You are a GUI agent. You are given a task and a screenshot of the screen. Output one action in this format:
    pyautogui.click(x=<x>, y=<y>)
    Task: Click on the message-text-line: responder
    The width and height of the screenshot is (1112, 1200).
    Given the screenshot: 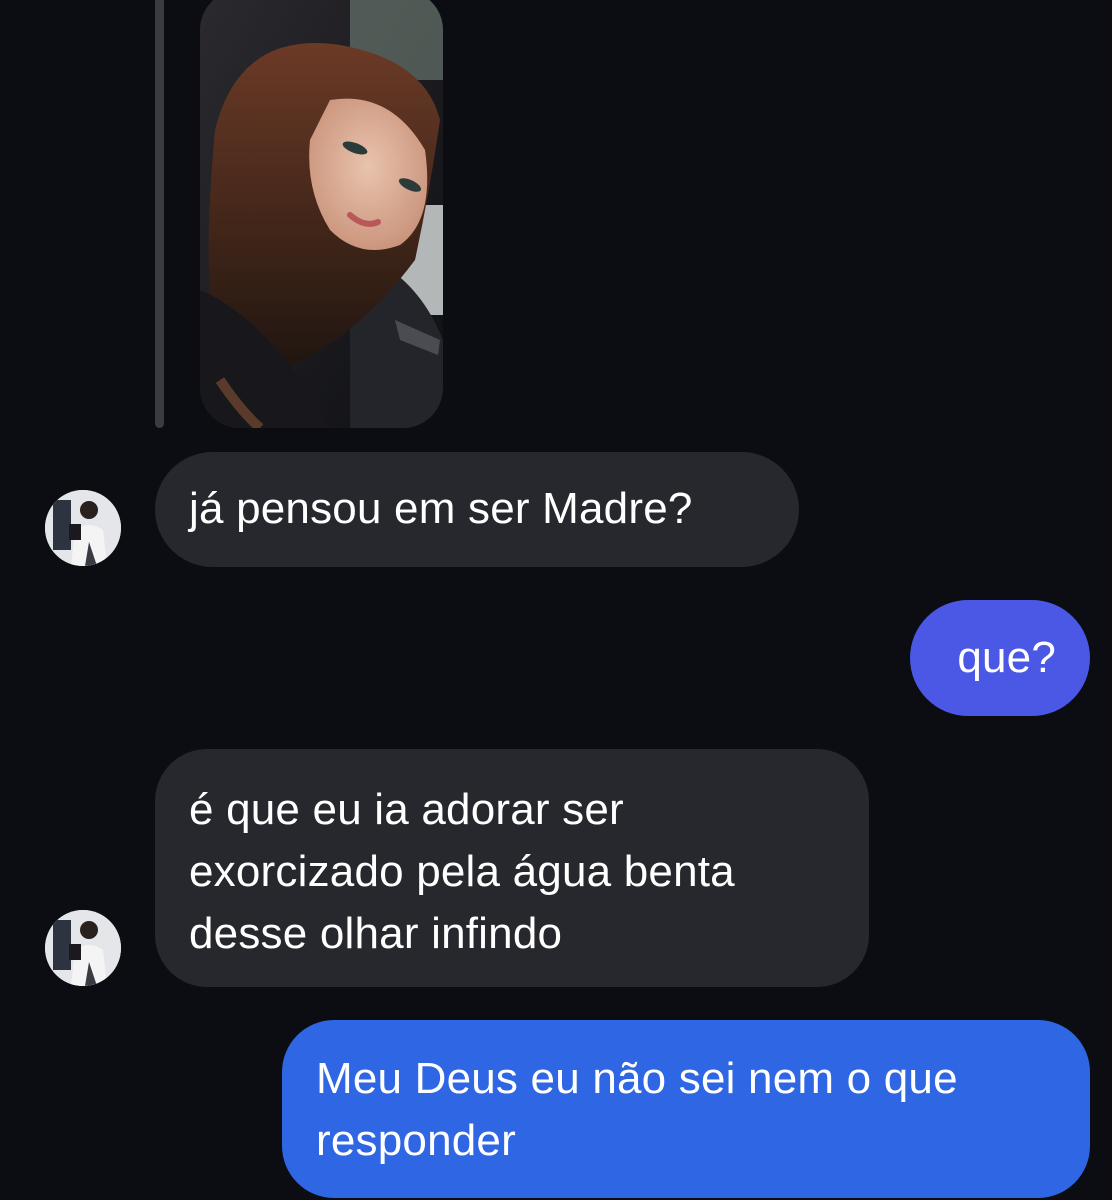 What is the action you would take?
    pyautogui.click(x=416, y=1140)
    